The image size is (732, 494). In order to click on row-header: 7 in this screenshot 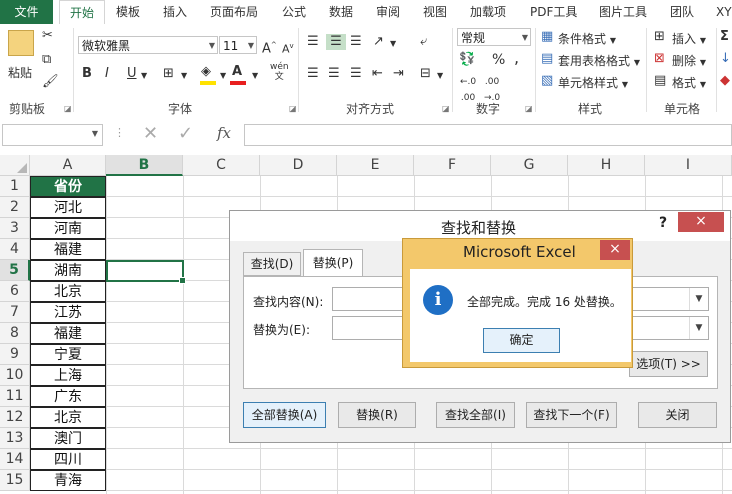, I will do `click(15, 312)`.